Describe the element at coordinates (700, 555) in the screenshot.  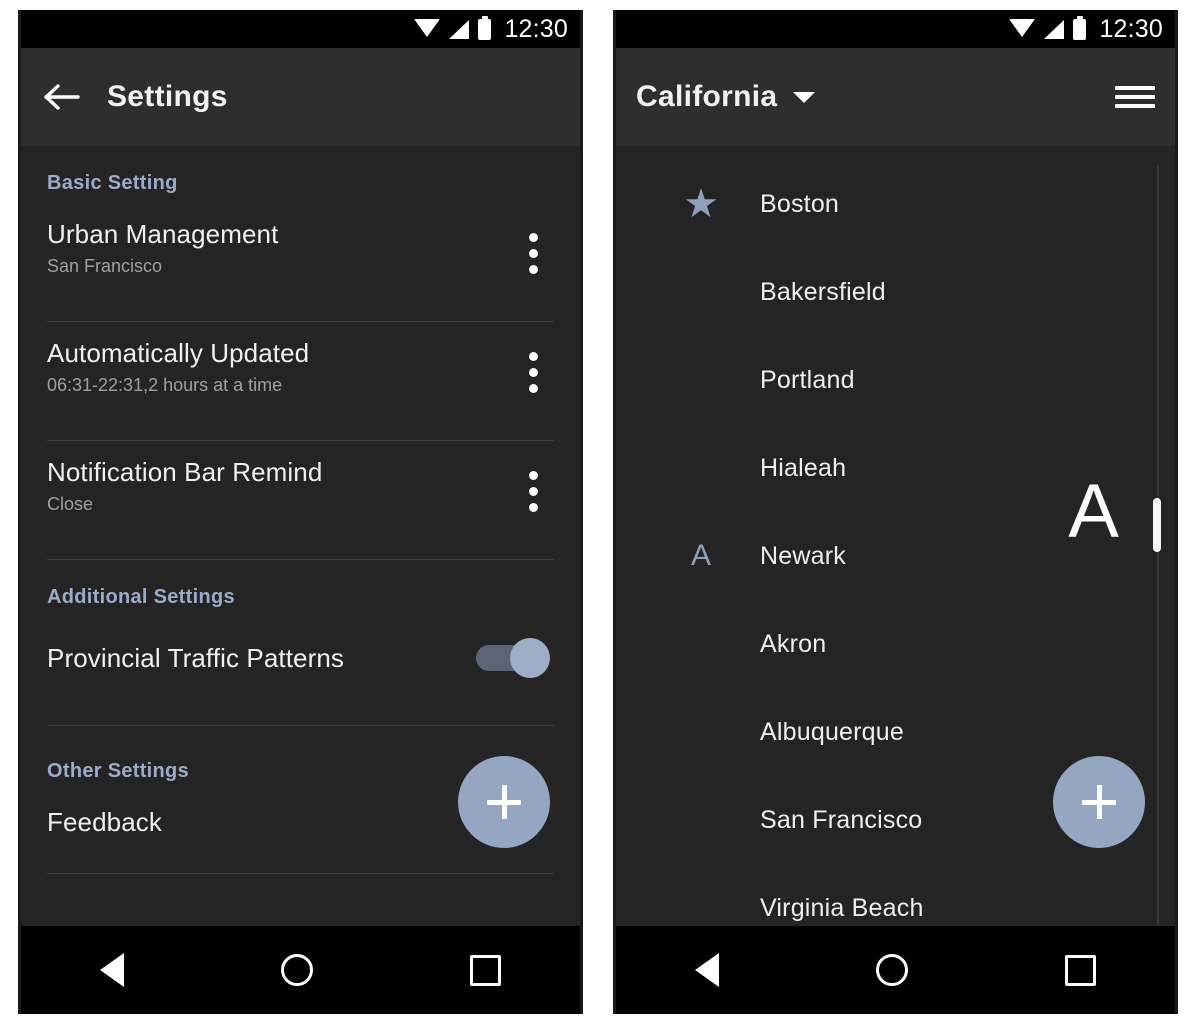
I see `index-letter: A` at that location.